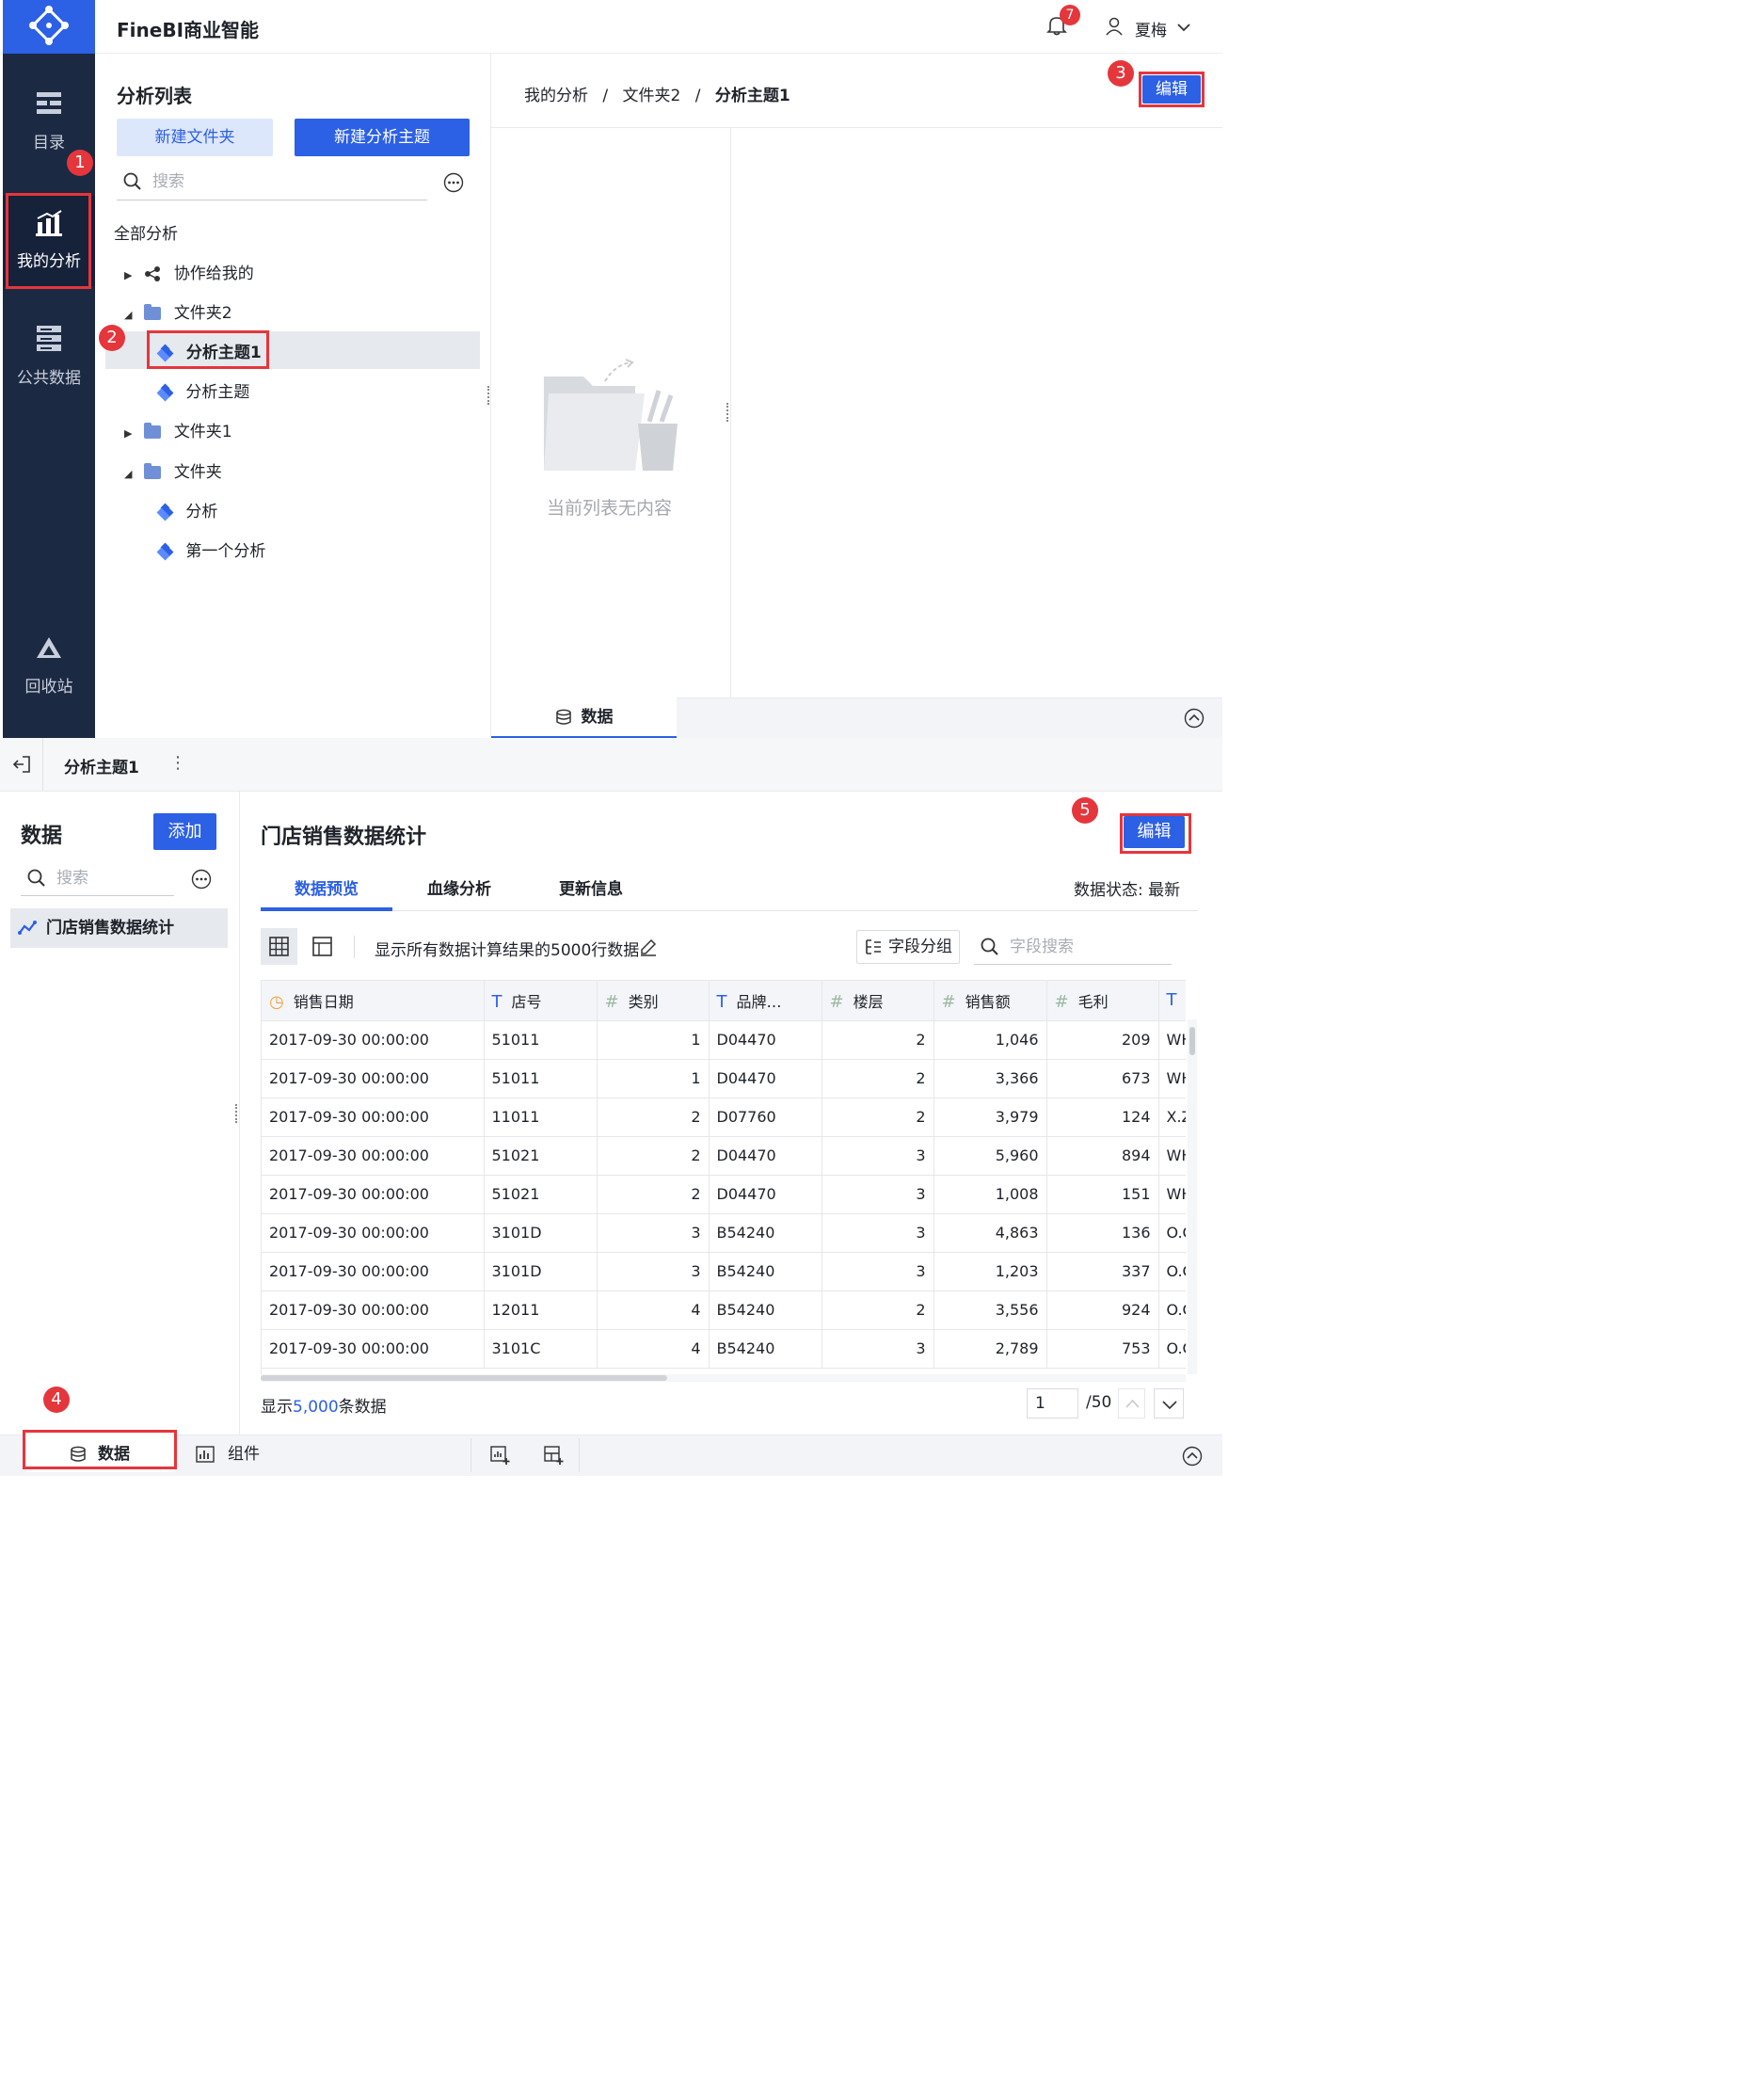  I want to click on table-cell: 924, so click(1102, 1310).